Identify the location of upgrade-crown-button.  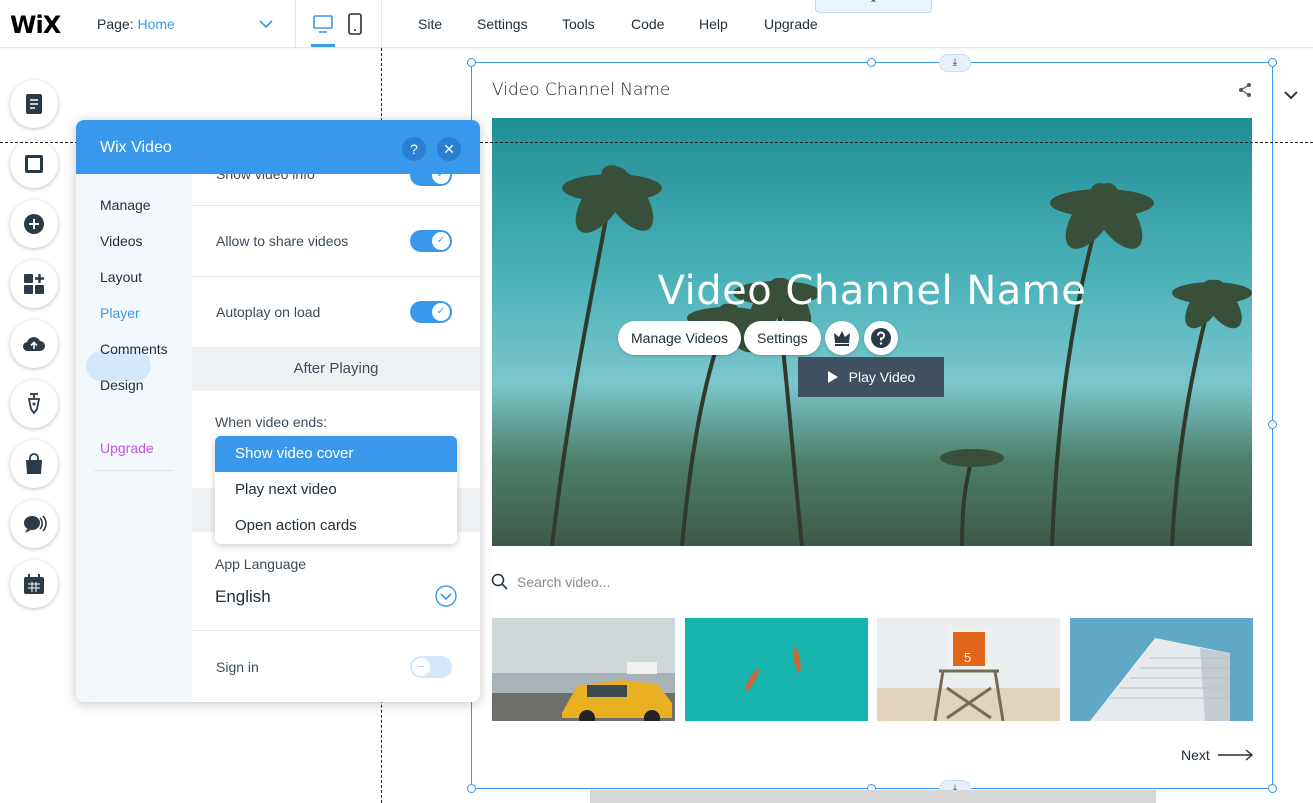
(842, 338).